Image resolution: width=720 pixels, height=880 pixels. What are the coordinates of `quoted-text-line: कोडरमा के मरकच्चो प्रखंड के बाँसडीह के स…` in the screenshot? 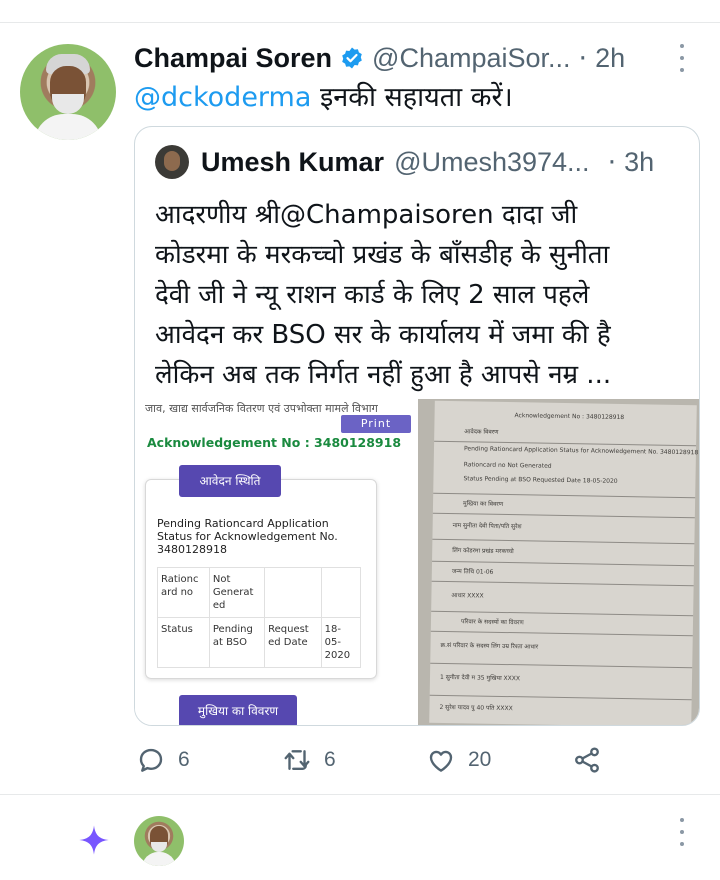 It's located at (382, 255).